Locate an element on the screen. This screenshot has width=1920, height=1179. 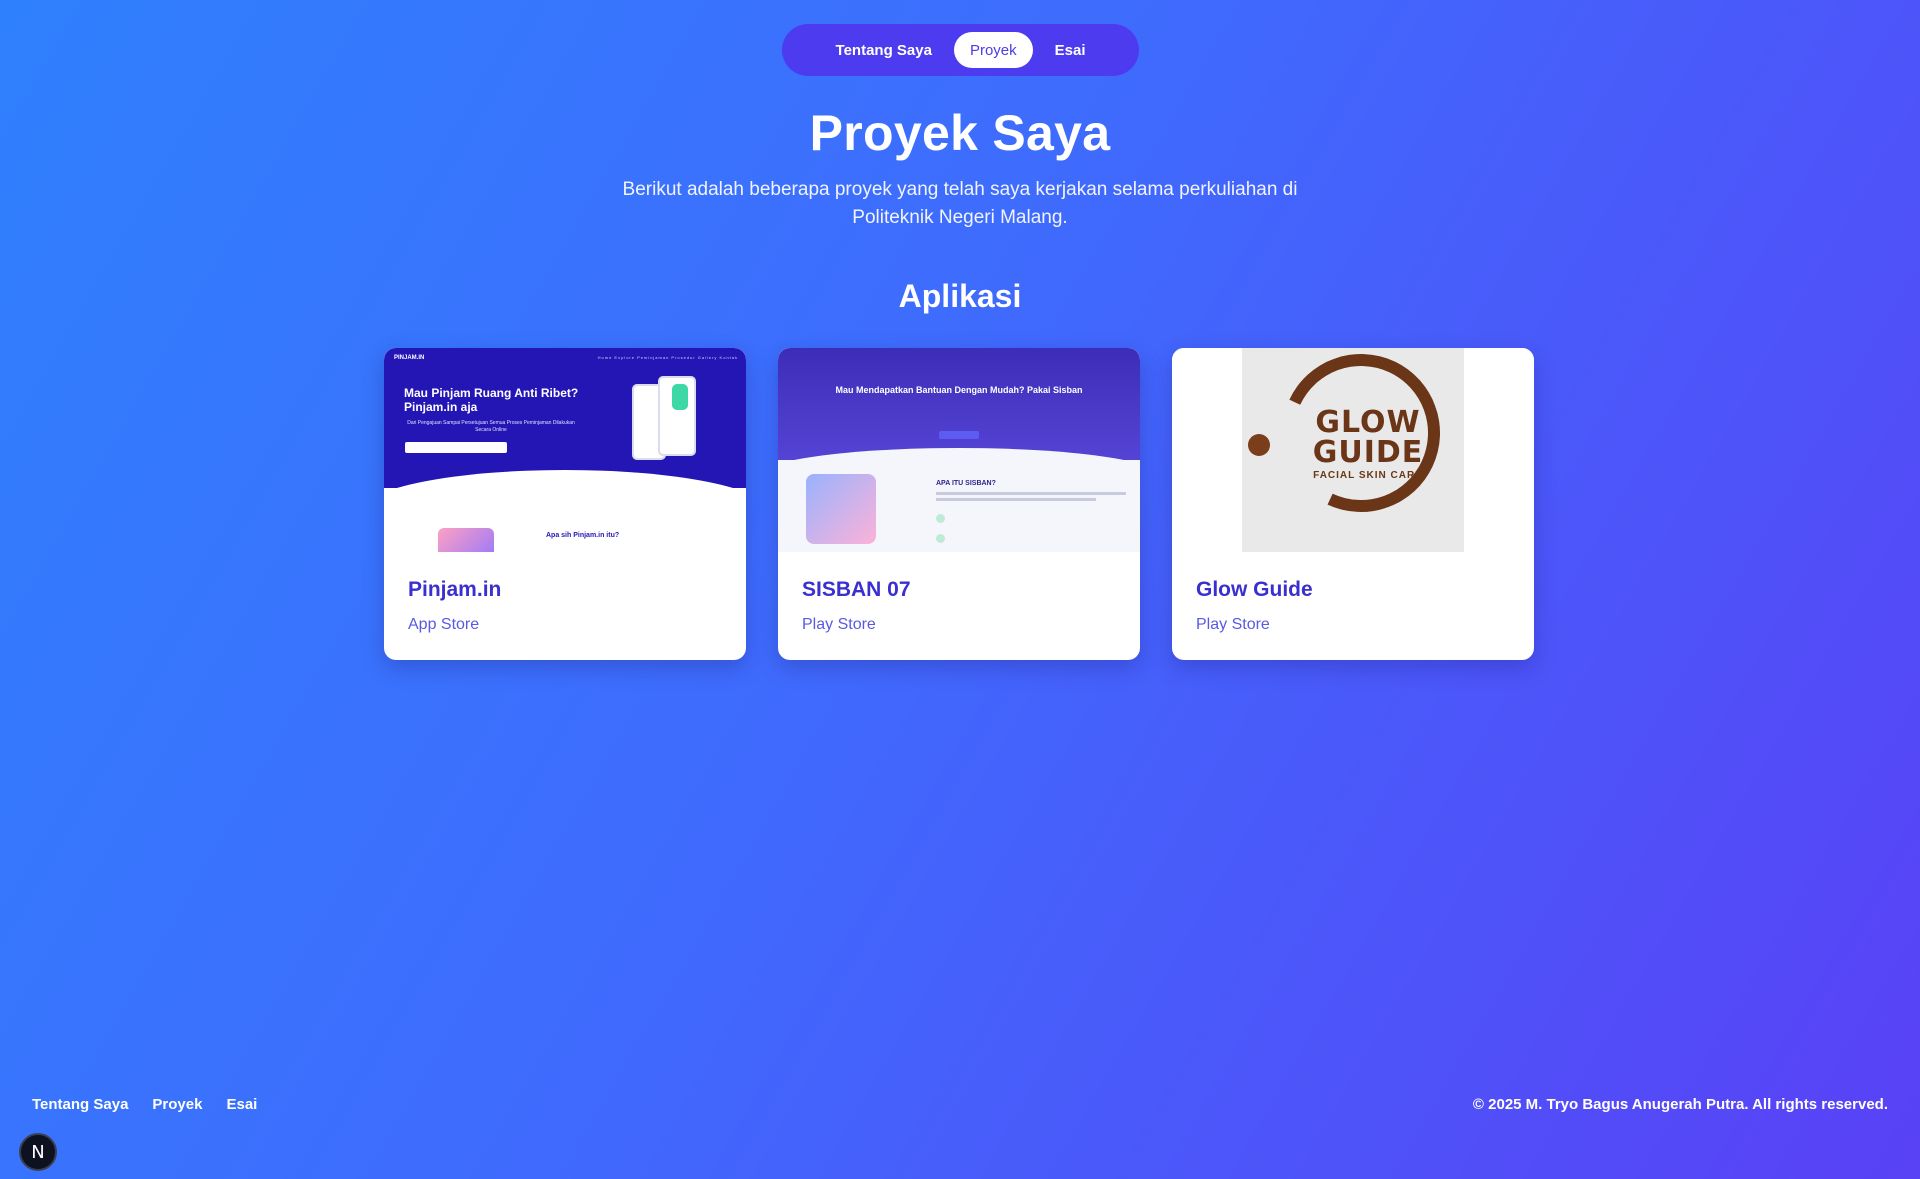
nav-proyek: Proyek is located at coordinates (993, 50).